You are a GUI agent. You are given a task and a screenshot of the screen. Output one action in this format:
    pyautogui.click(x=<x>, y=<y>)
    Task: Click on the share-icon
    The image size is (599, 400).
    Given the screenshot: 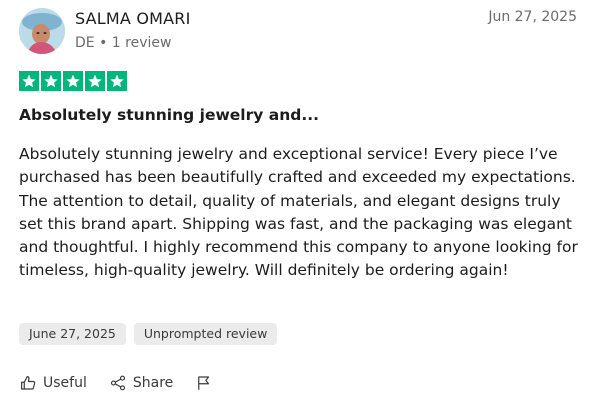 What is the action you would take?
    pyautogui.click(x=118, y=383)
    